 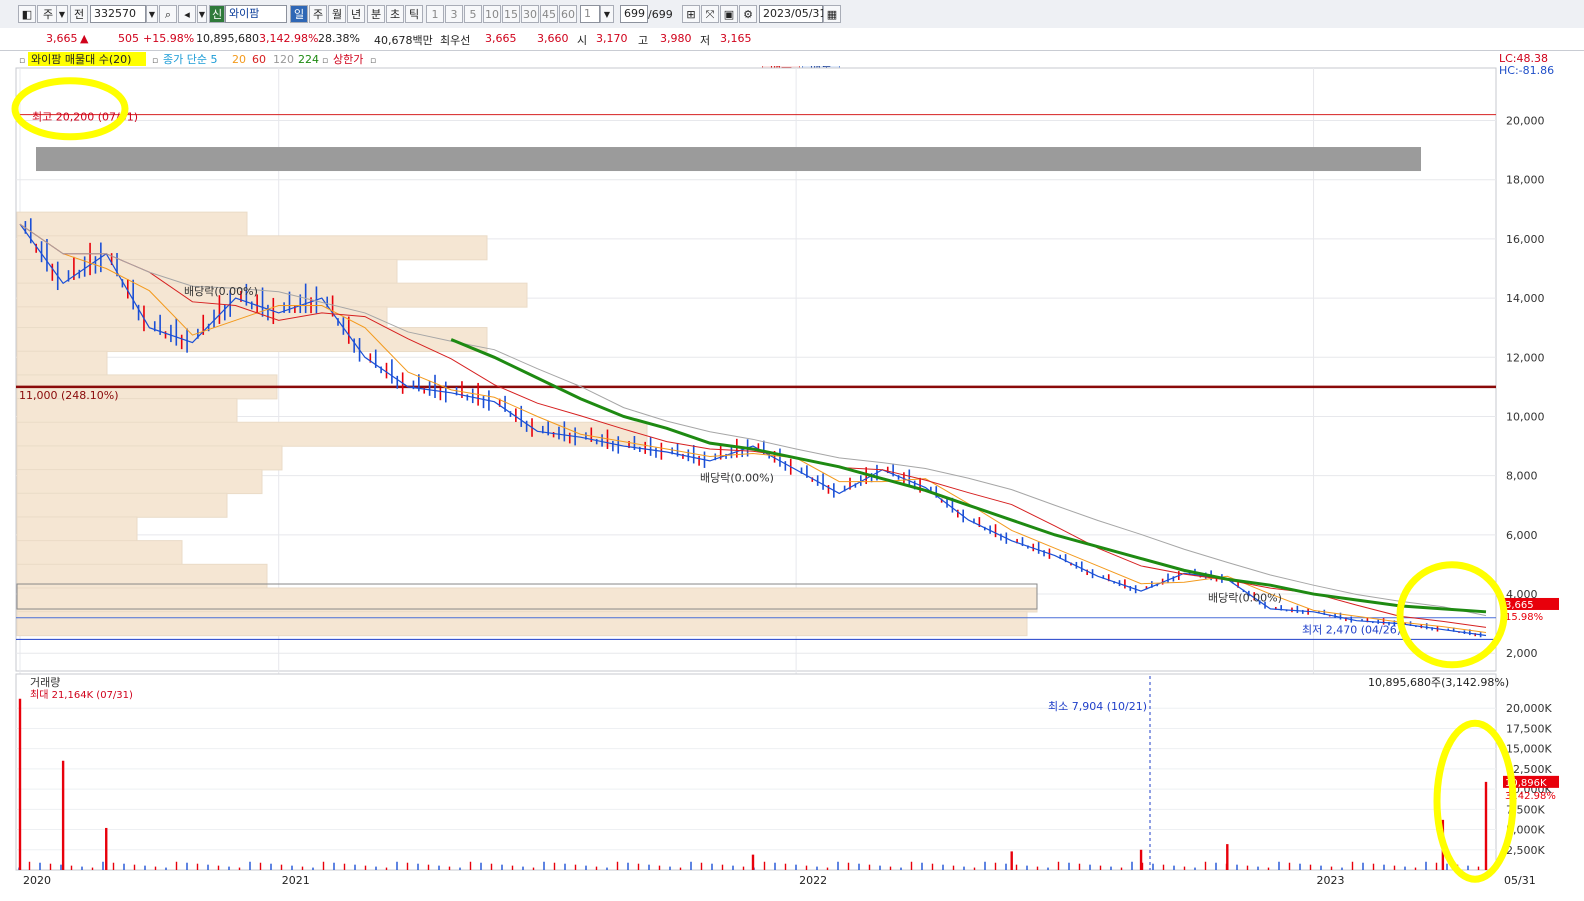 I want to click on date-input: 2023/05/31, so click(x=792, y=14).